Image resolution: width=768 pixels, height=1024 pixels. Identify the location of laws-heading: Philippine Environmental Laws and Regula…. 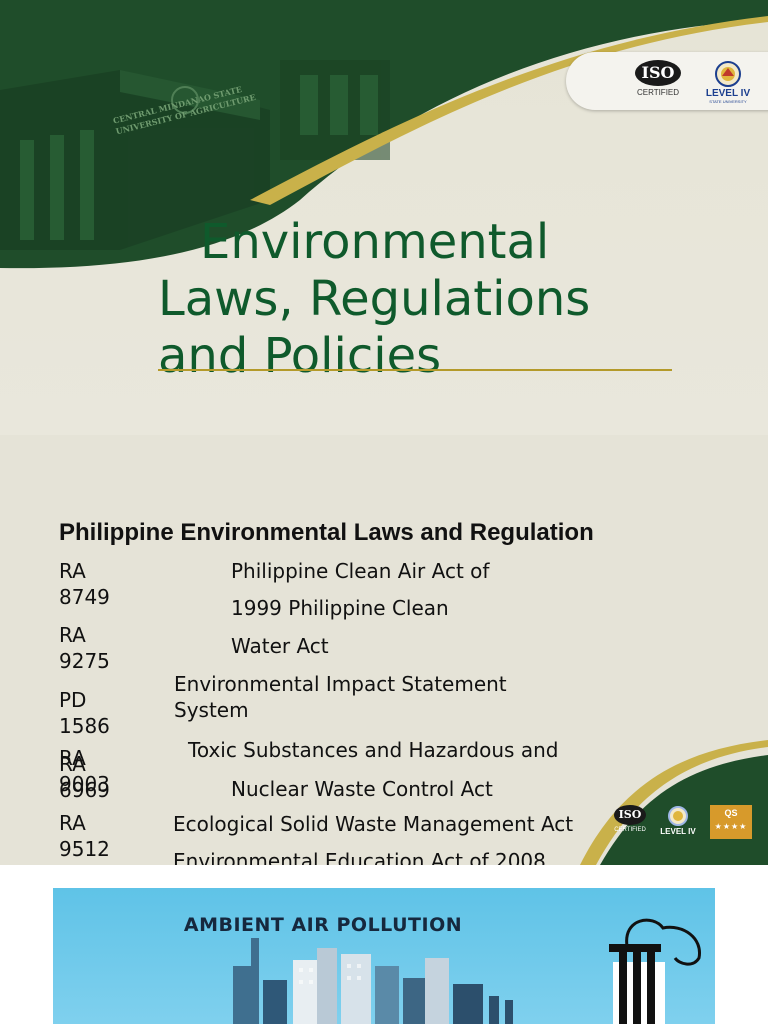
(326, 532).